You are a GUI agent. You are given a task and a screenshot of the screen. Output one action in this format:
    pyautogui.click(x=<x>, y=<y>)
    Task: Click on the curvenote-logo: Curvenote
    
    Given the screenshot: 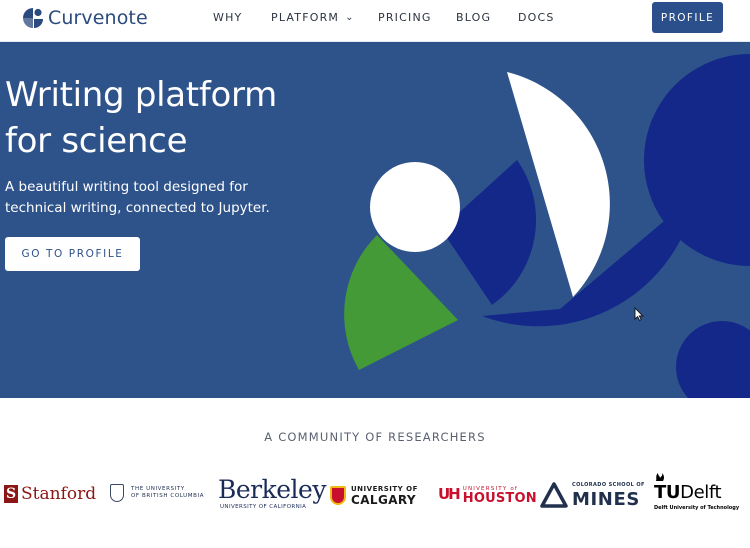 What is the action you would take?
    pyautogui.click(x=85, y=18)
    